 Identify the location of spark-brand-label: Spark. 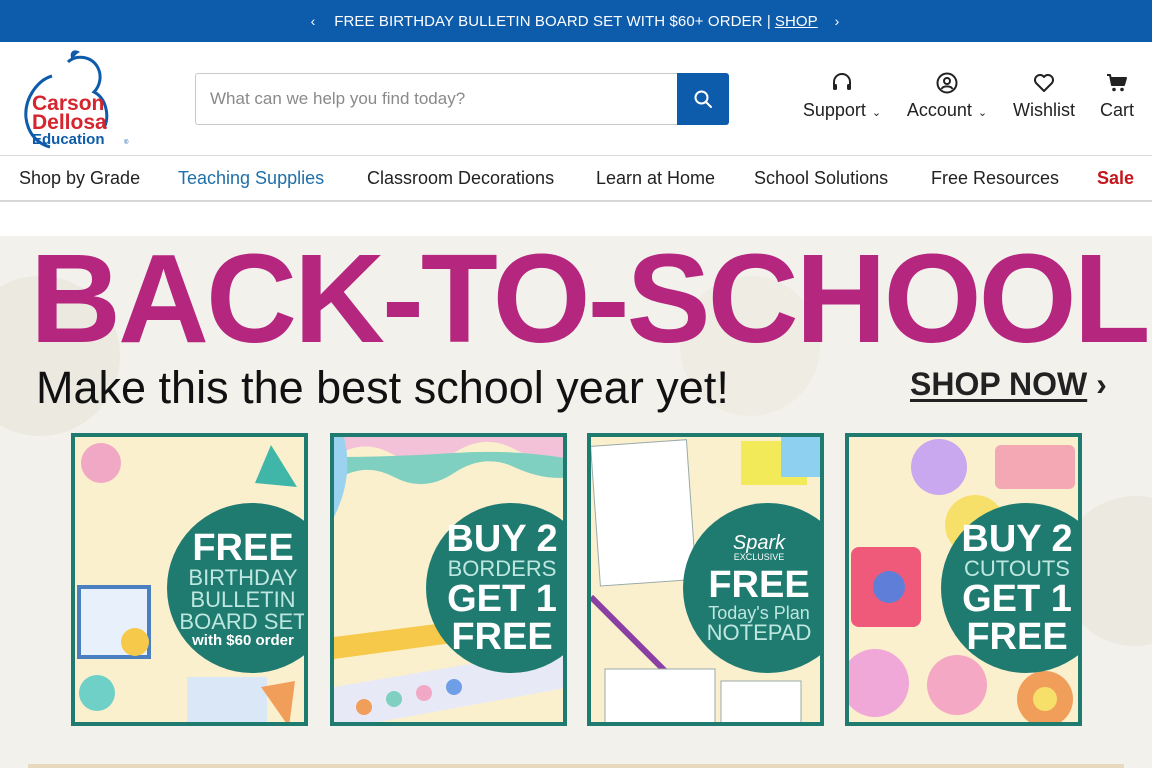
(759, 542).